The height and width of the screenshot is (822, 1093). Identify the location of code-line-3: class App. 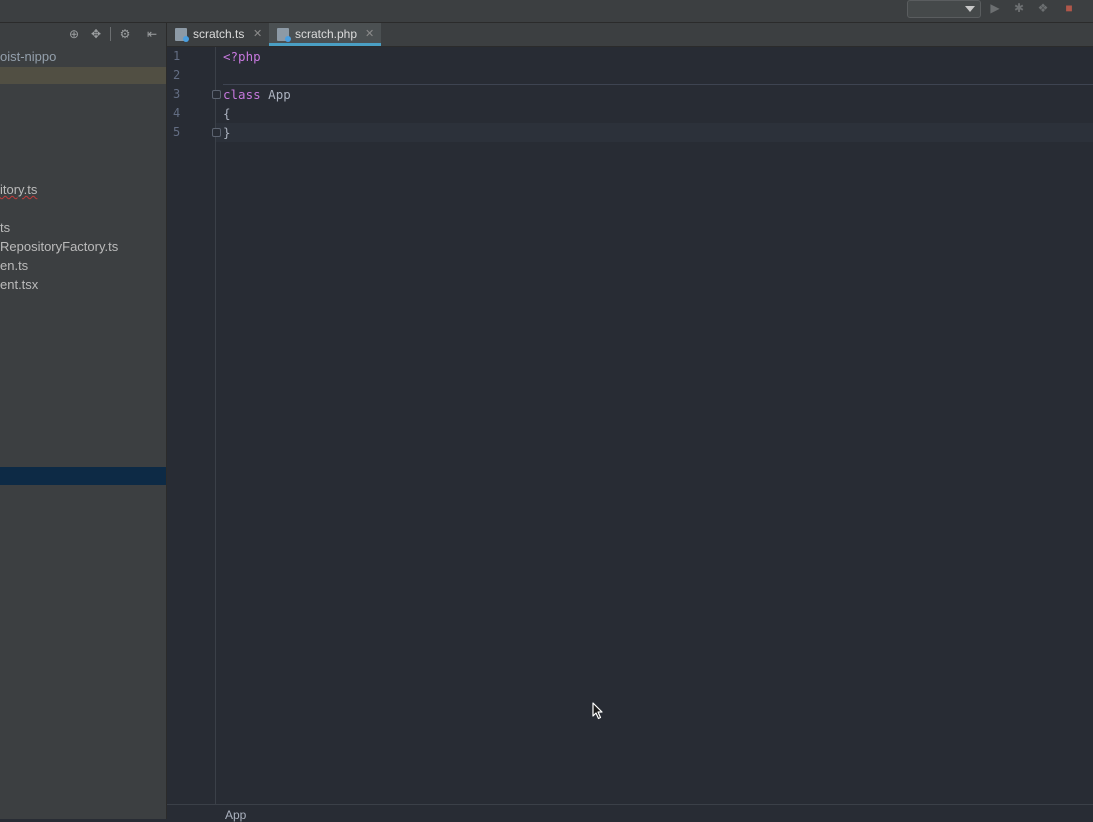
(257, 94).